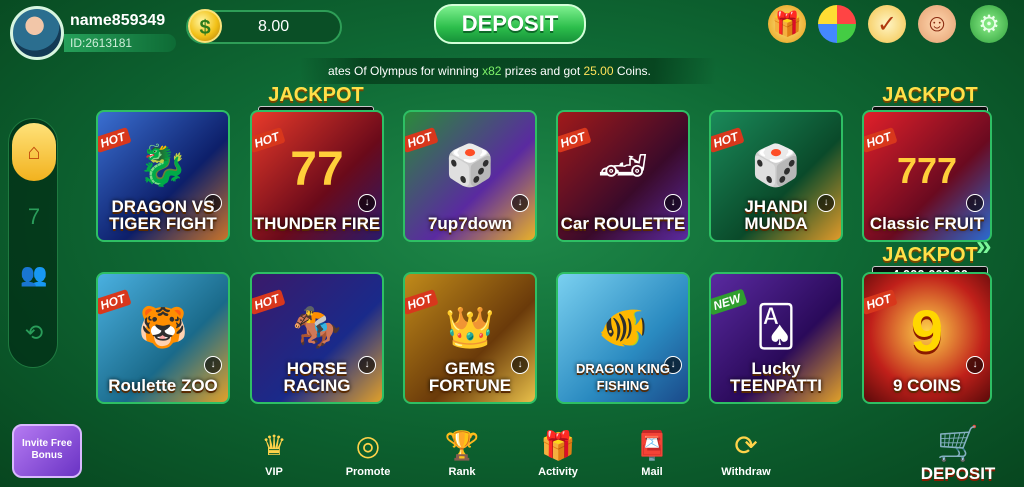  I want to click on game-tile-lucky-teenpatti: 🂡 NEW Lucky TEENPATTI, so click(776, 338).